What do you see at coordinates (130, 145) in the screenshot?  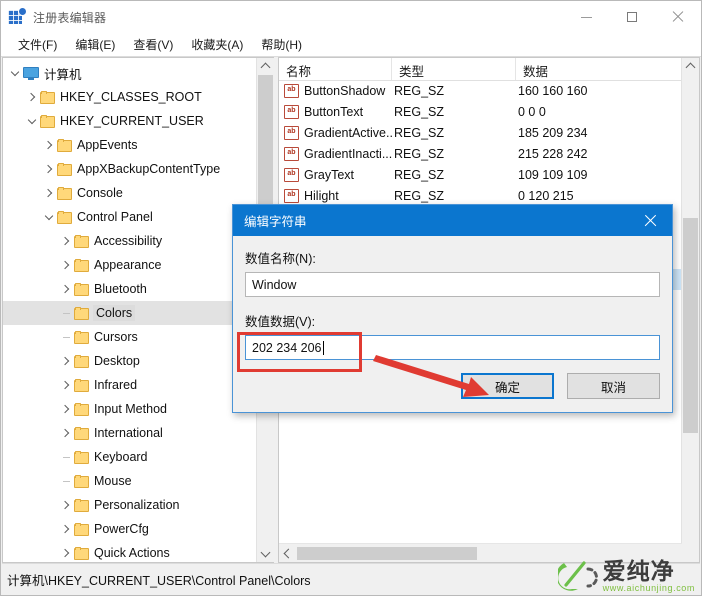 I see `tree-item-appevents: AppEvents` at bounding box center [130, 145].